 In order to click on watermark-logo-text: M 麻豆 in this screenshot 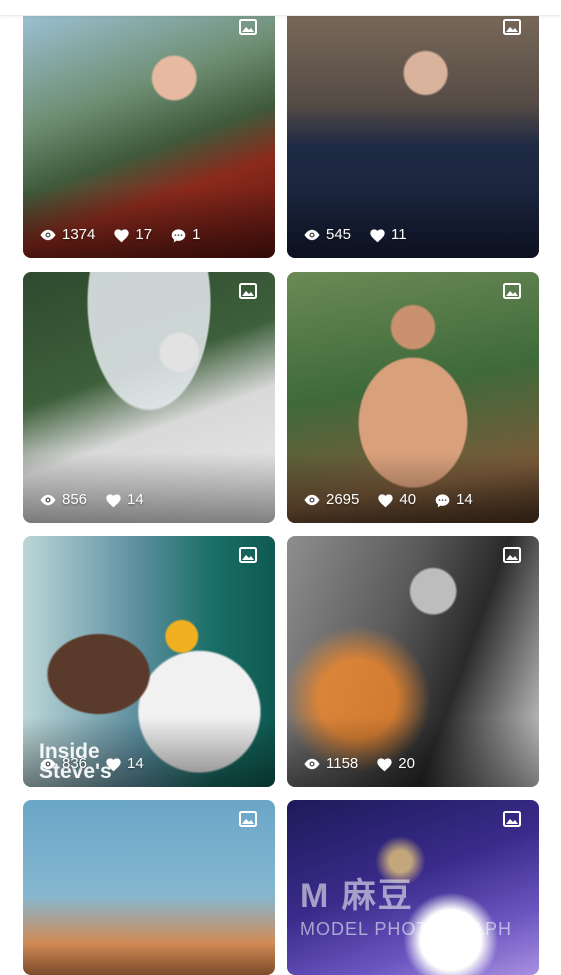, I will do `click(357, 896)`.